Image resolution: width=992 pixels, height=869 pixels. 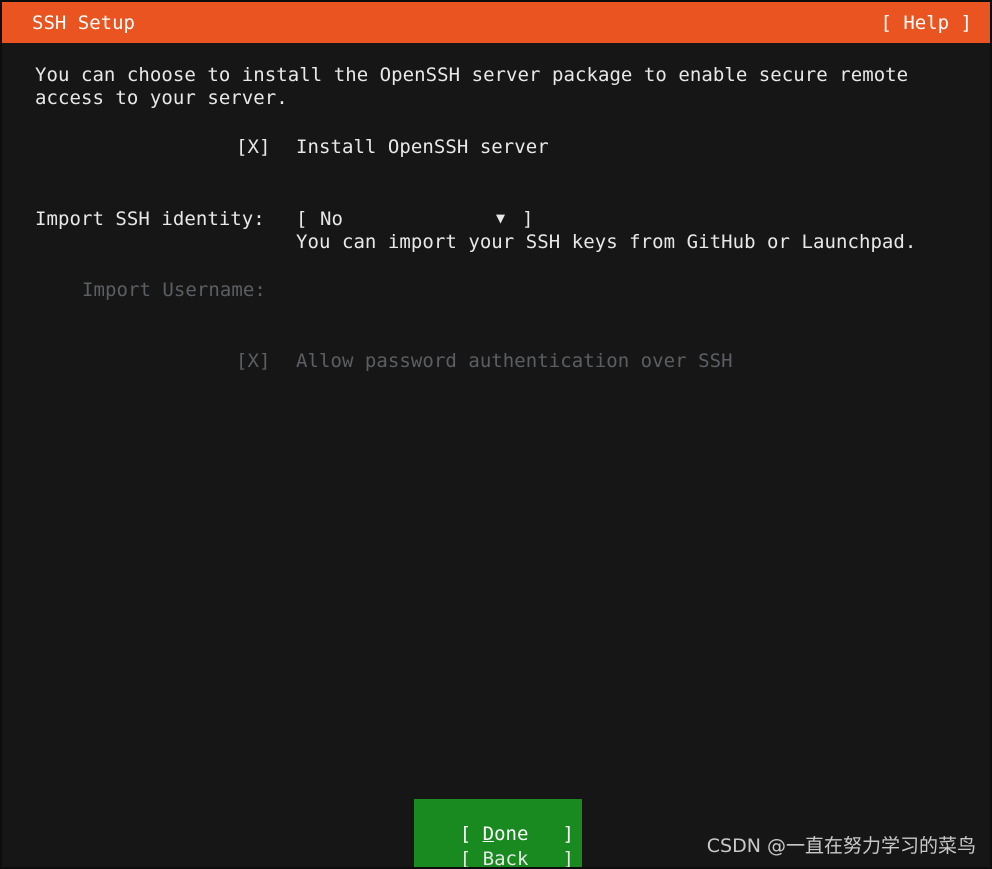 I want to click on import-username-label: Import Username:, so click(x=174, y=290).